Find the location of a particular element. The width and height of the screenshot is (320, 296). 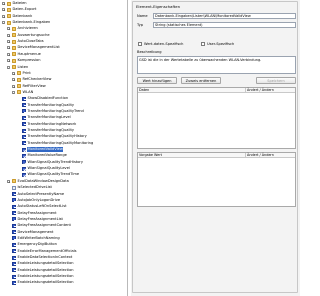

tree-item: DeviceManagement is located at coordinates (63, 232).